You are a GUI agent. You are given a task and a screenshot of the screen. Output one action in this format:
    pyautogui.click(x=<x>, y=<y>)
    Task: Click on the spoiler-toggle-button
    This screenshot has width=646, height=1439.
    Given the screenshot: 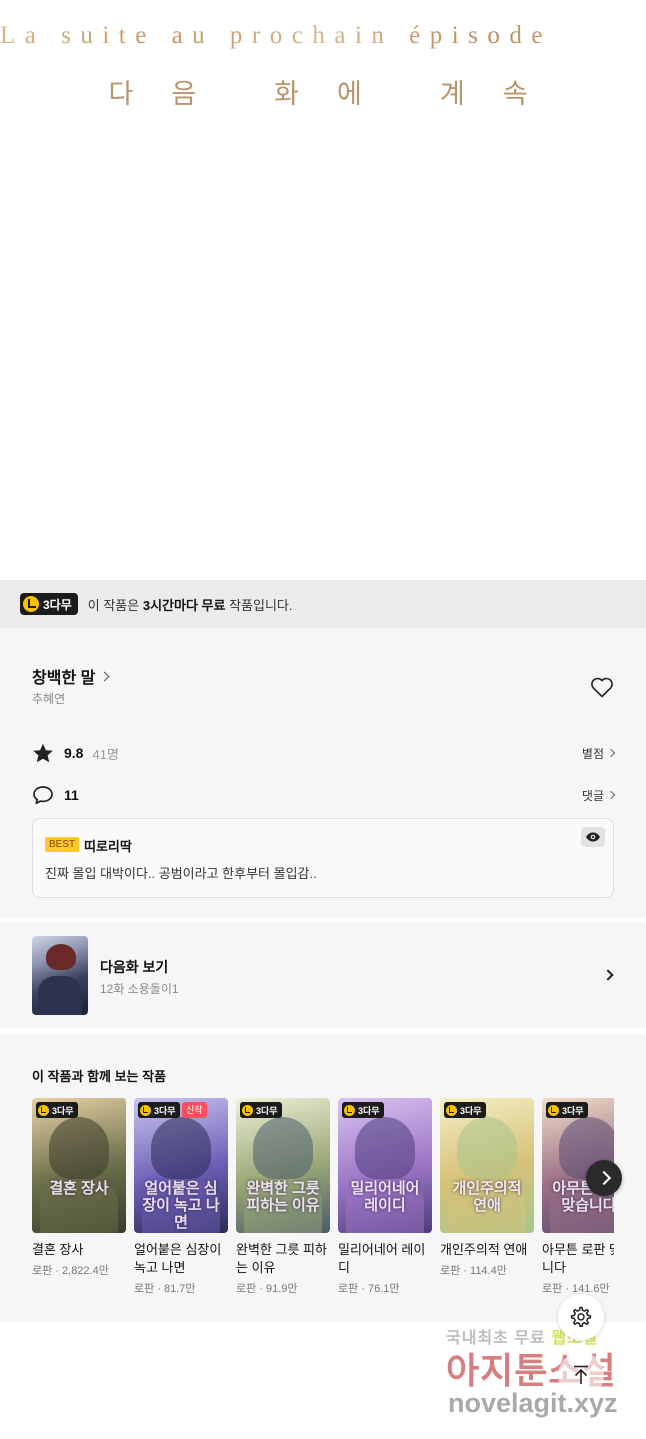 What is the action you would take?
    pyautogui.click(x=593, y=837)
    